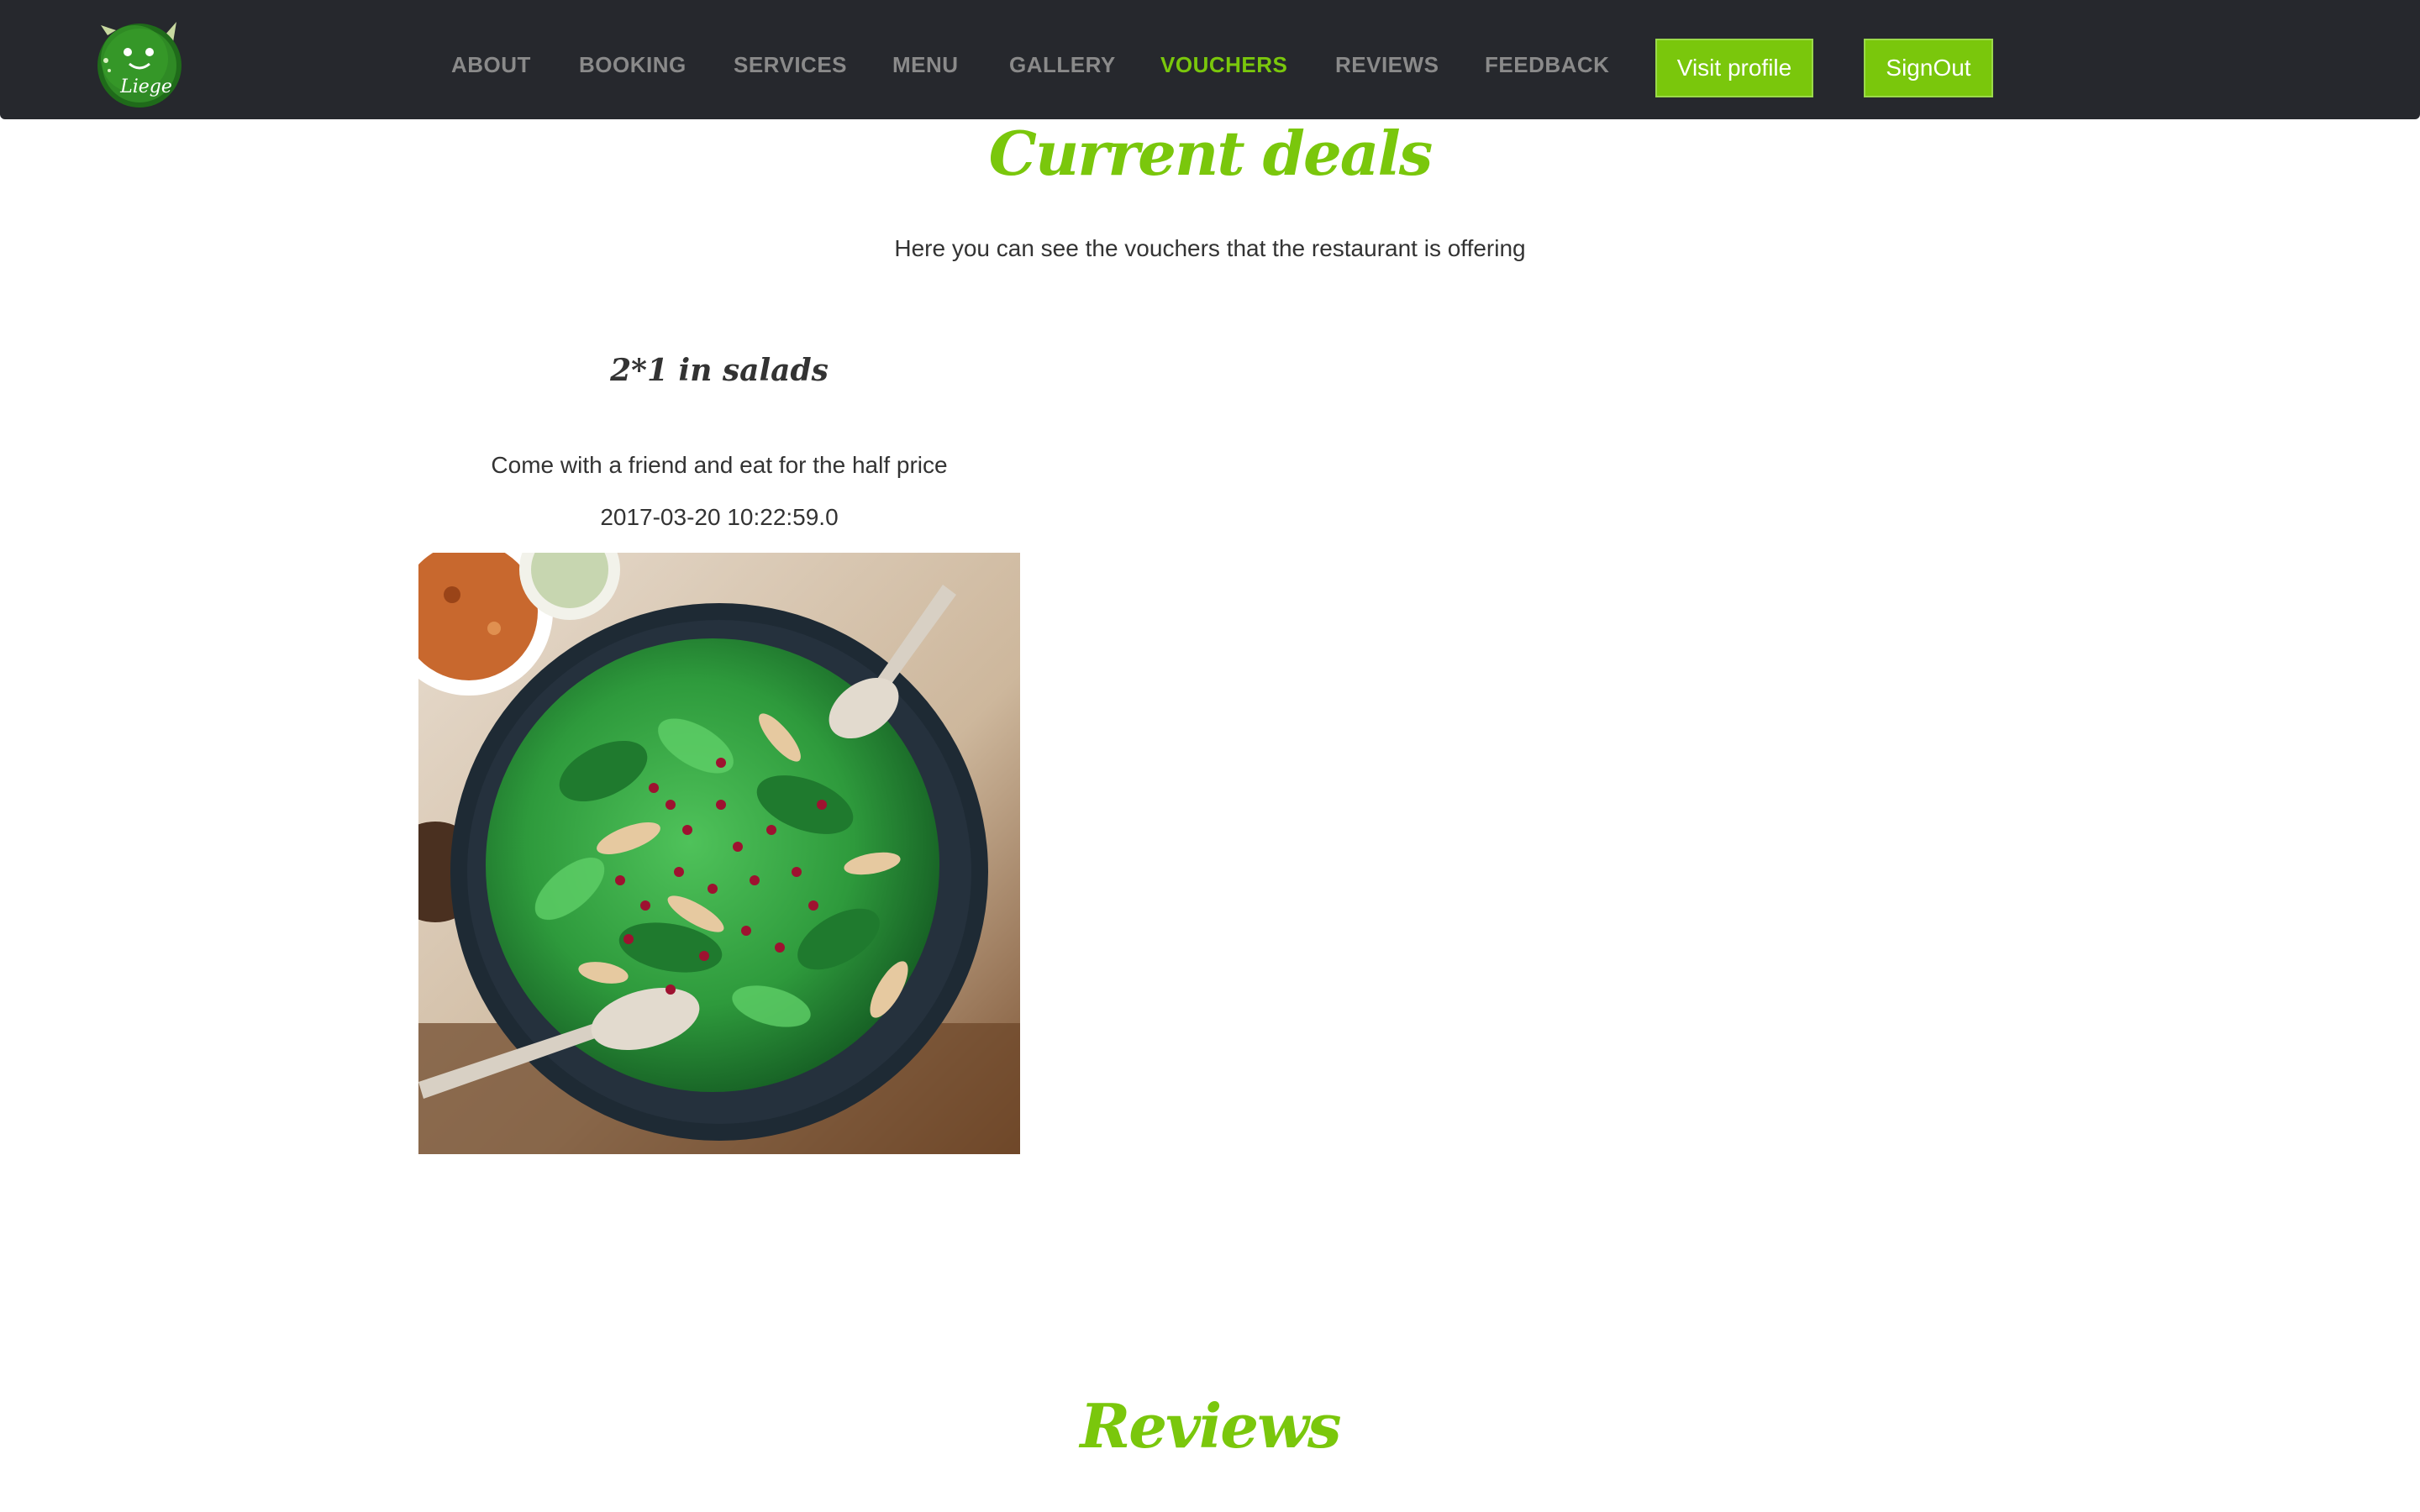 Image resolution: width=2420 pixels, height=1512 pixels. What do you see at coordinates (926, 64) in the screenshot?
I see `nav-menu: MENU` at bounding box center [926, 64].